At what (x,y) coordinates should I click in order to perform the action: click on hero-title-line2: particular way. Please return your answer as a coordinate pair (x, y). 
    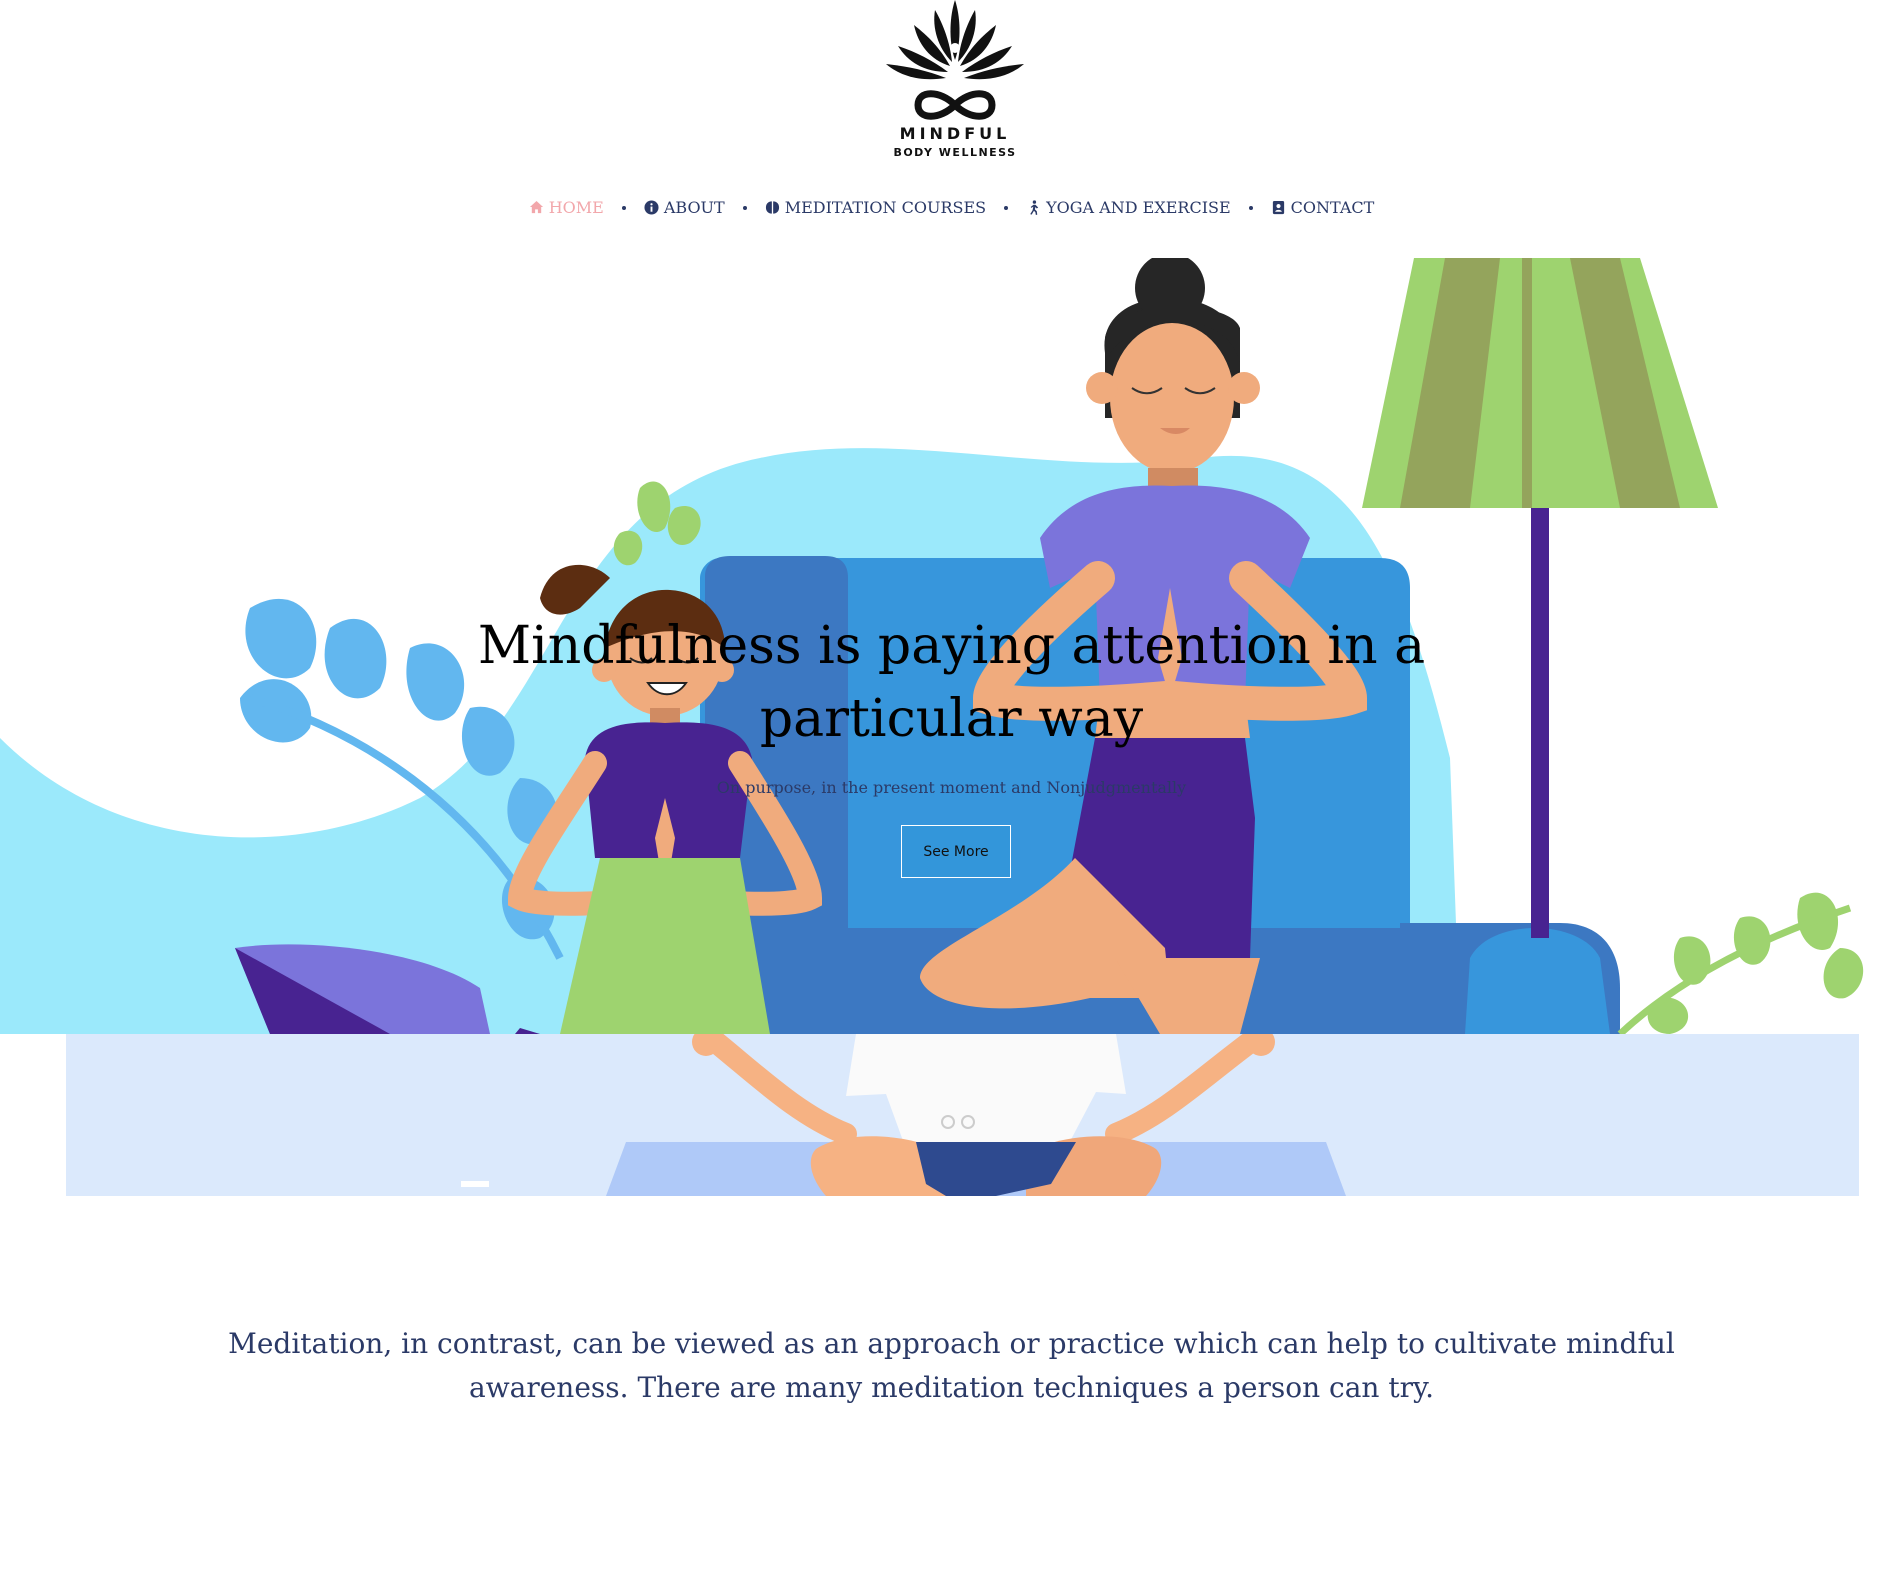
    Looking at the image, I should click on (951, 719).